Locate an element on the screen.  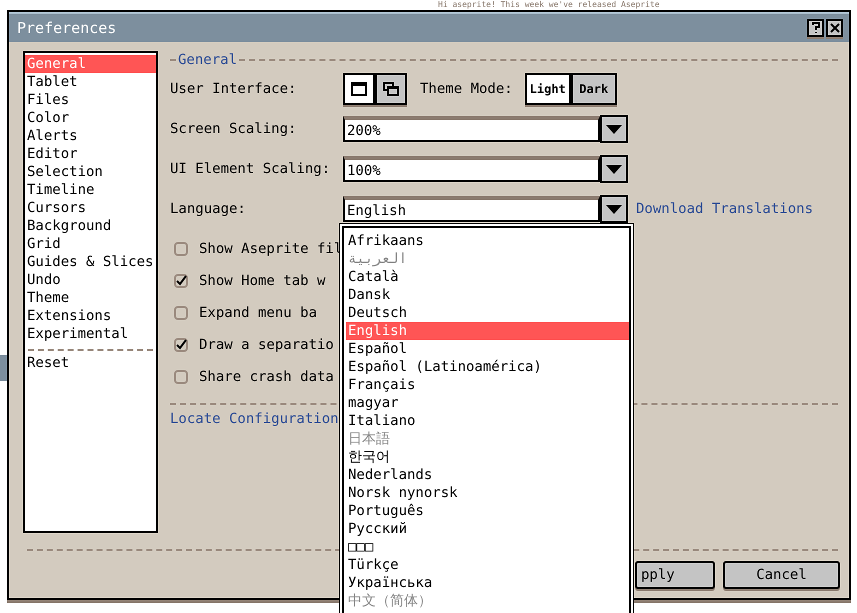
category-item: Theme is located at coordinates (90, 298).